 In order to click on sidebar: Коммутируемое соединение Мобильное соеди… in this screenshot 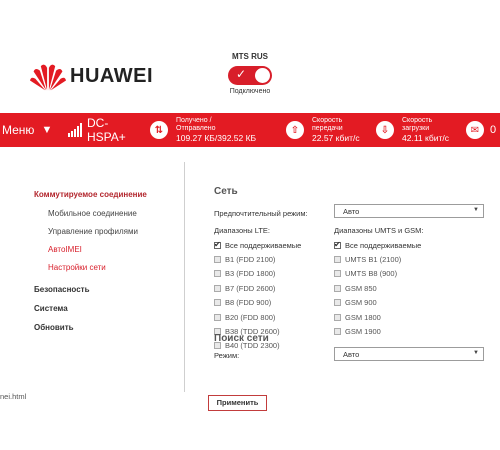, I will do `click(109, 266)`.